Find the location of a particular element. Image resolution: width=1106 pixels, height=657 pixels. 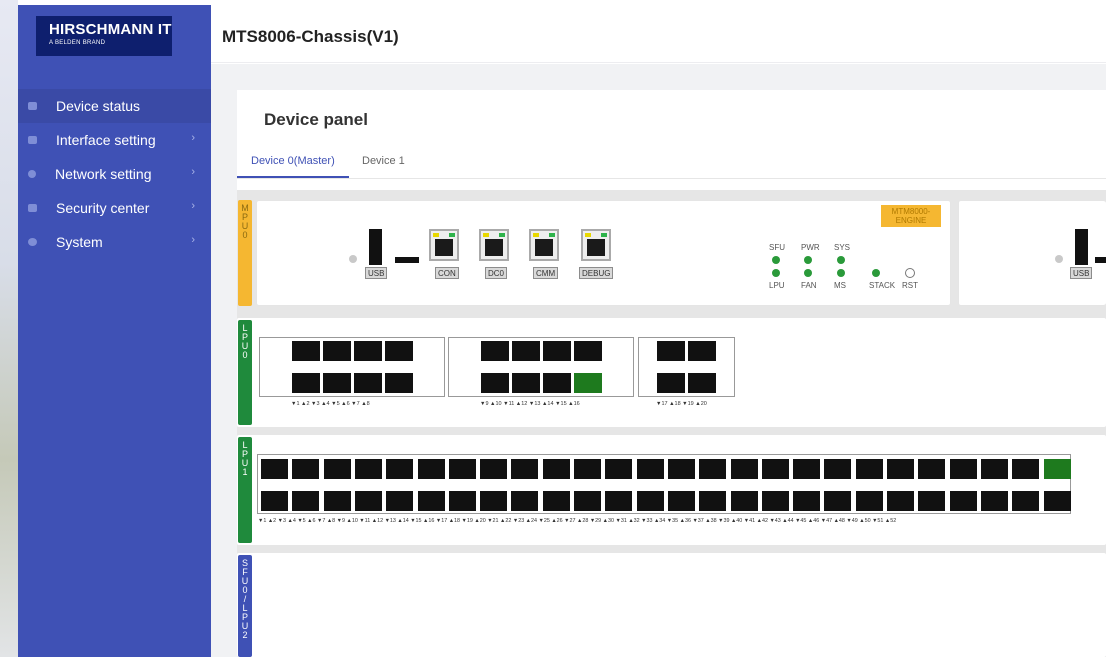

tab-device-1: Device 1 is located at coordinates (383, 161).